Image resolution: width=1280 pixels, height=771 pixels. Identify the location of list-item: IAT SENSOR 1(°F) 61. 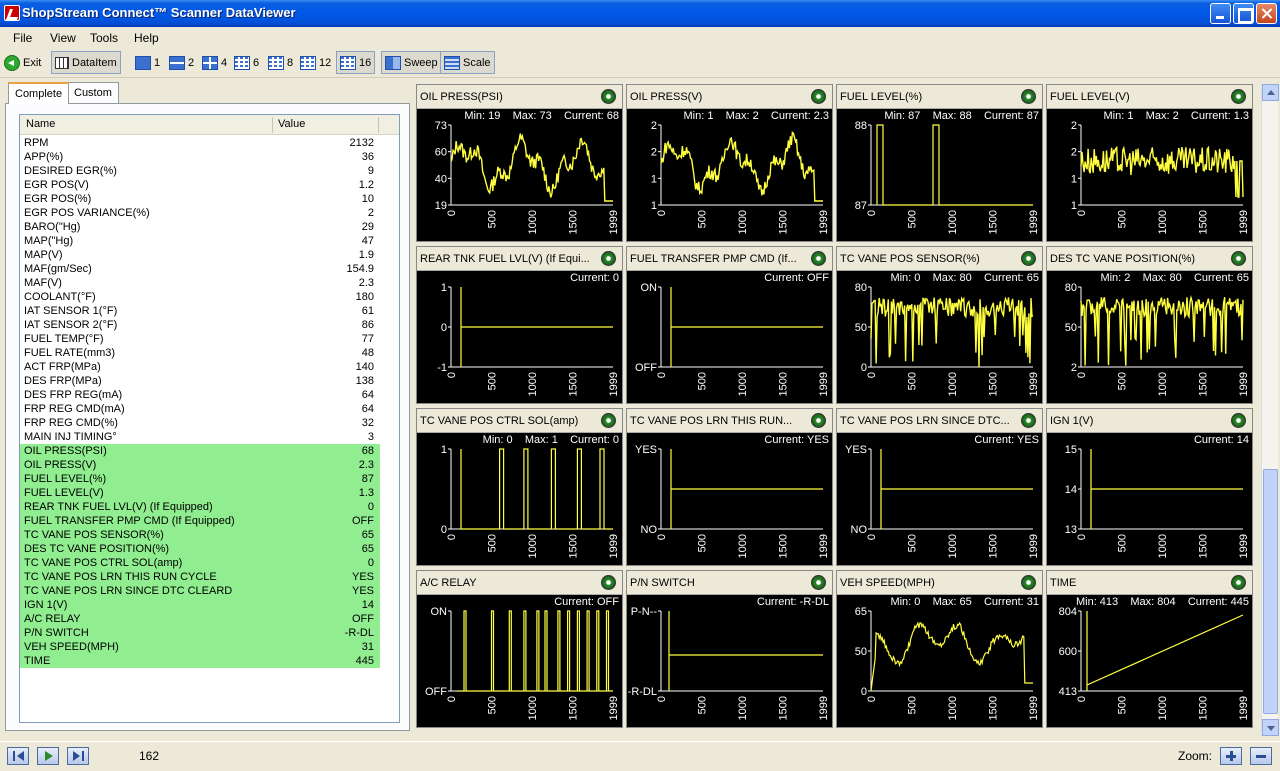
(200, 311).